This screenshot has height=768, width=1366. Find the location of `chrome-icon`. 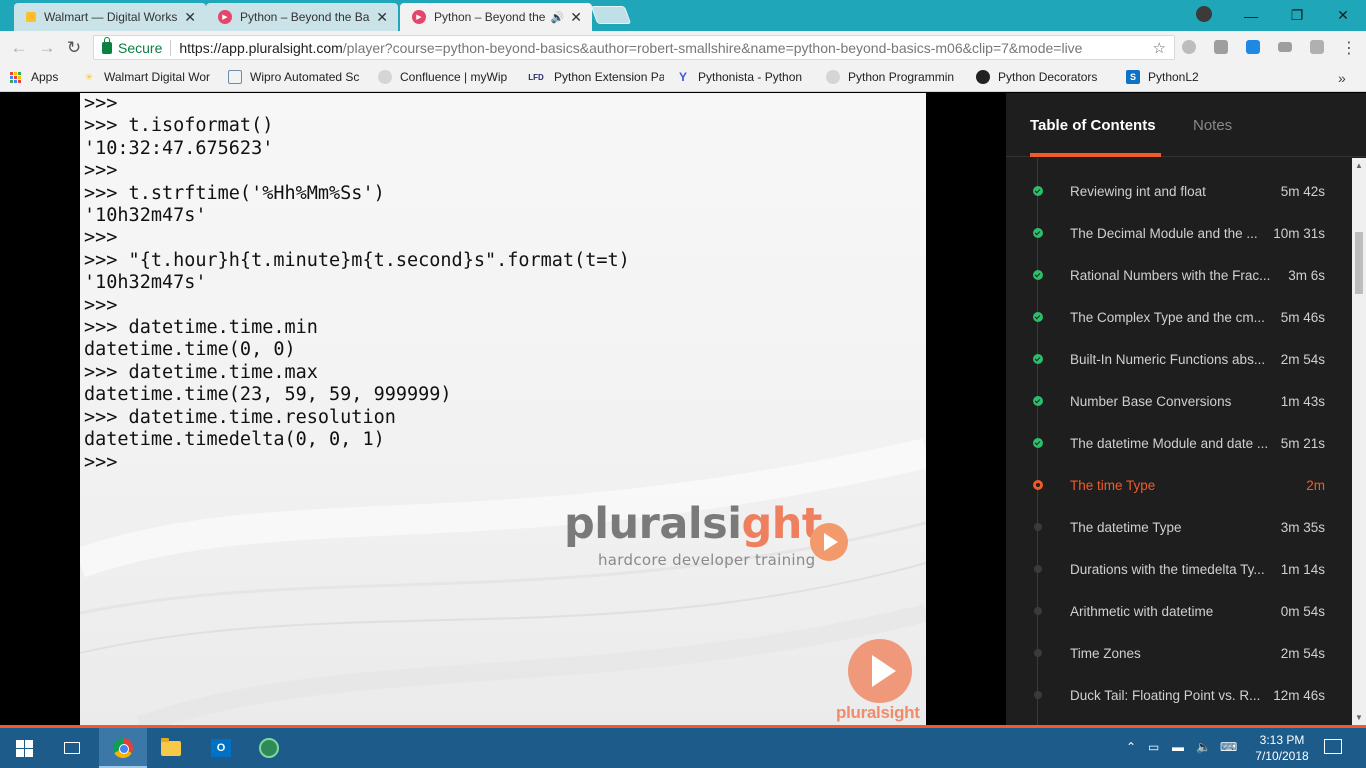

chrome-icon is located at coordinates (123, 748).